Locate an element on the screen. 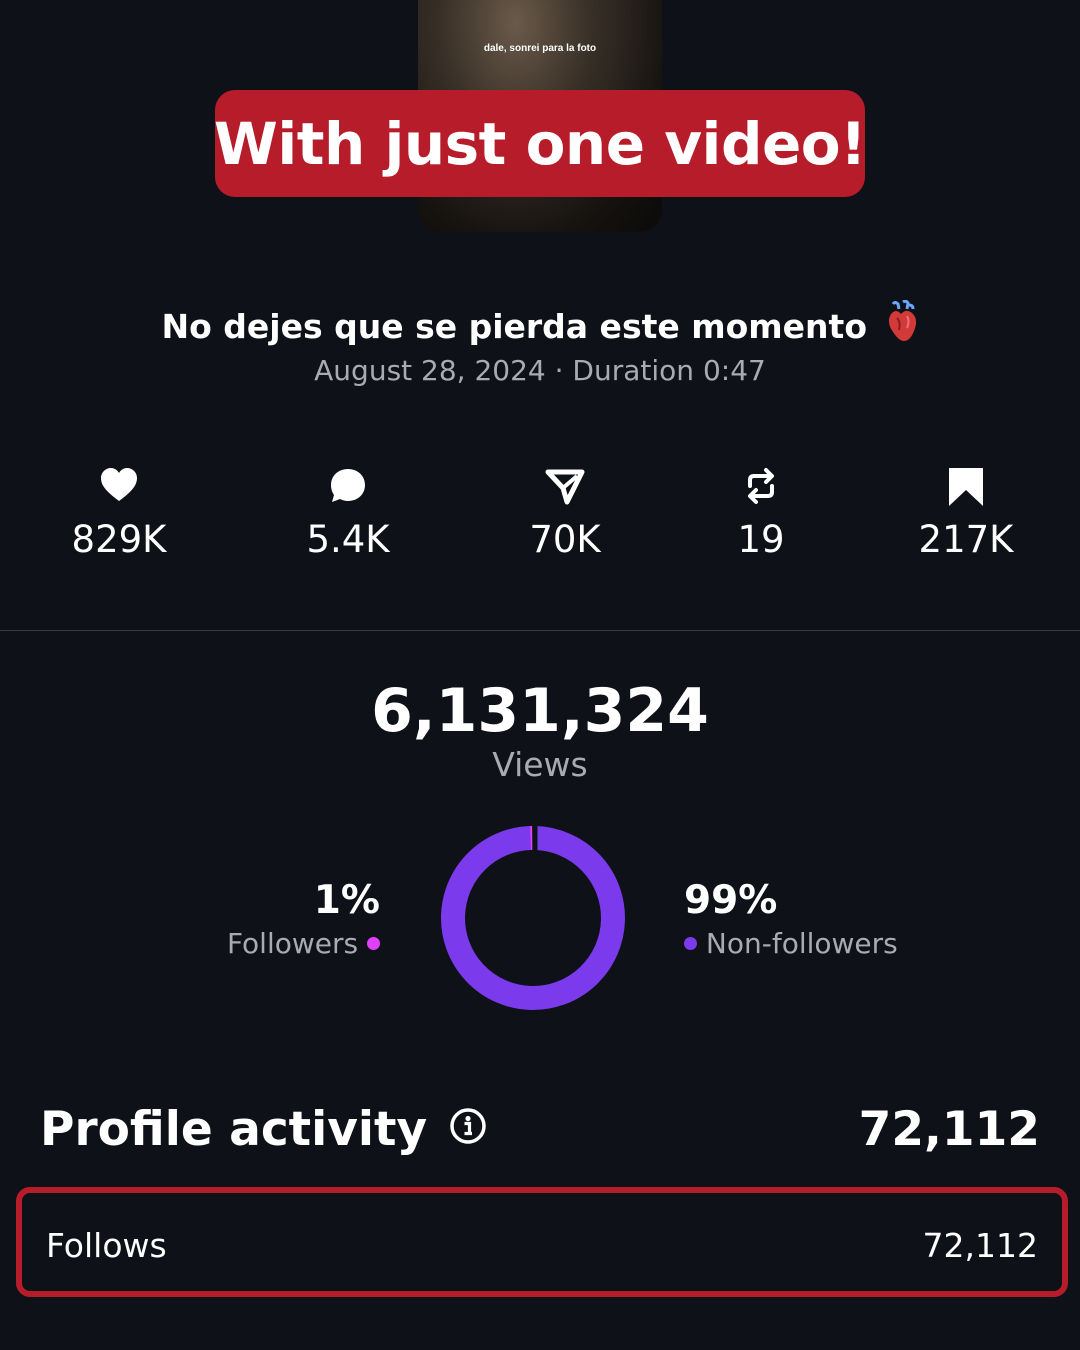 Image resolution: width=1080 pixels, height=1350 pixels. repost-icon is located at coordinates (761, 486).